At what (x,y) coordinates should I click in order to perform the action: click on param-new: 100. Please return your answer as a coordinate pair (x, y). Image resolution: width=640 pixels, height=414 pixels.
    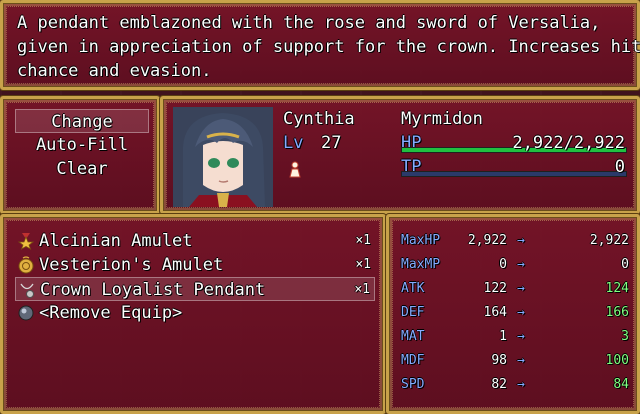
    Looking at the image, I should click on (617, 360).